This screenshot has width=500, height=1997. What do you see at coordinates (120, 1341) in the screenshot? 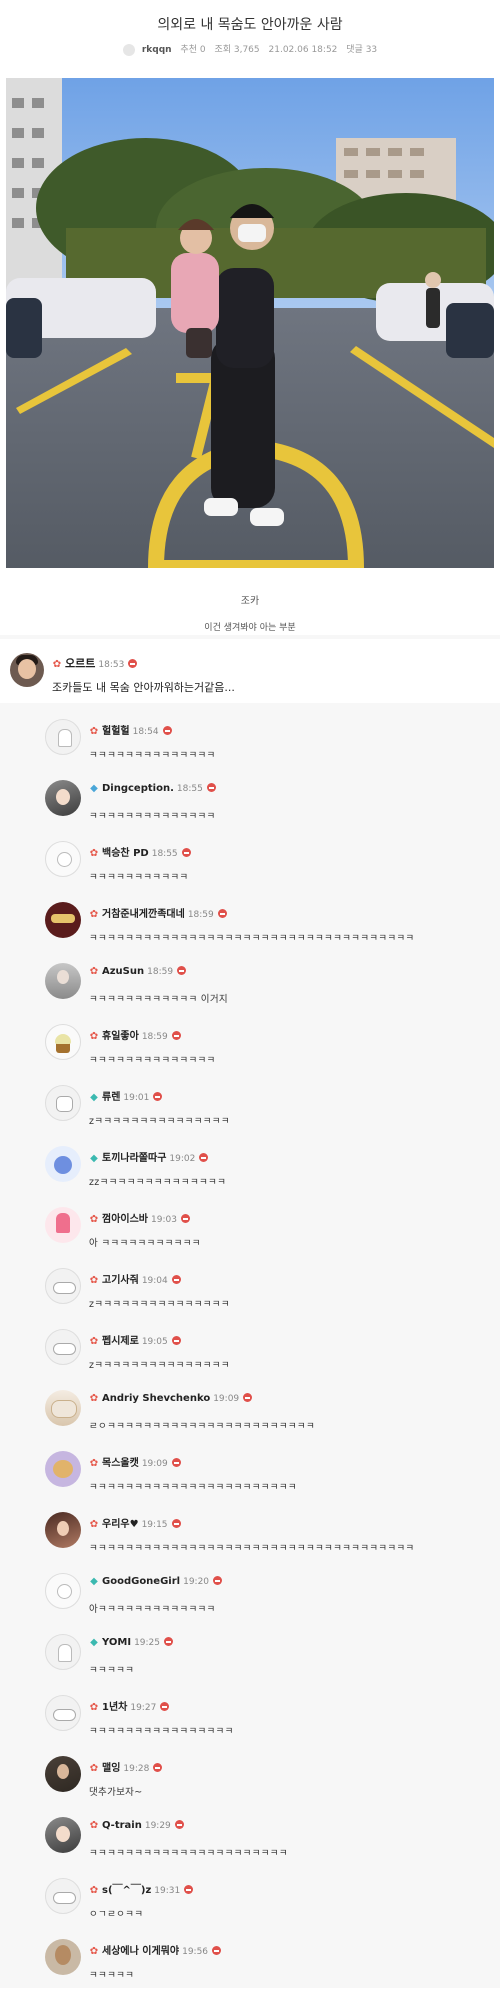
I see `commenter-name: 펩시제로` at bounding box center [120, 1341].